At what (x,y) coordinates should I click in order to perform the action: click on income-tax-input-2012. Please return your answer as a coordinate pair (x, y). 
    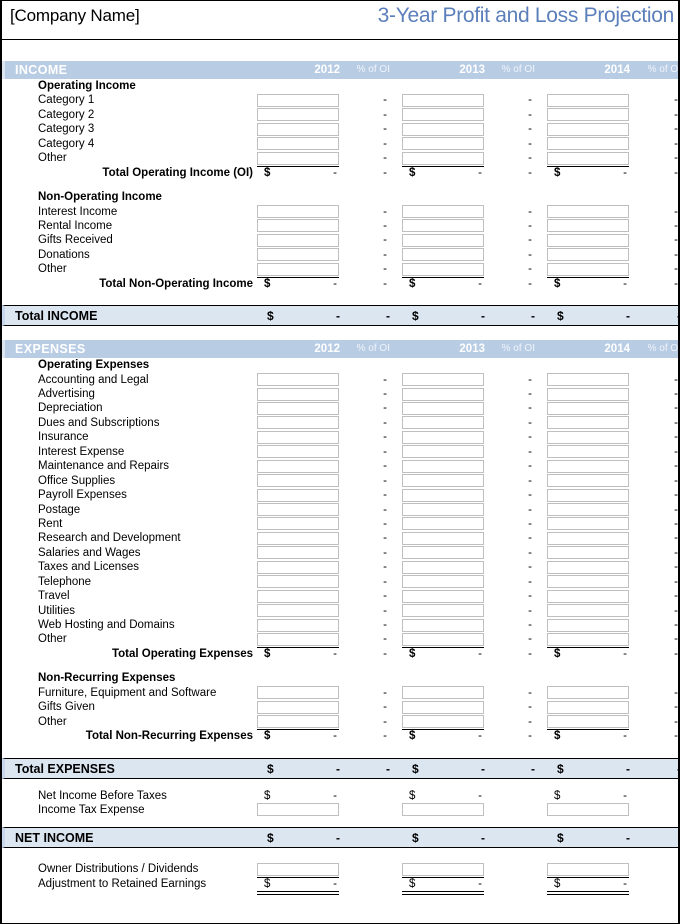
    Looking at the image, I should click on (298, 810).